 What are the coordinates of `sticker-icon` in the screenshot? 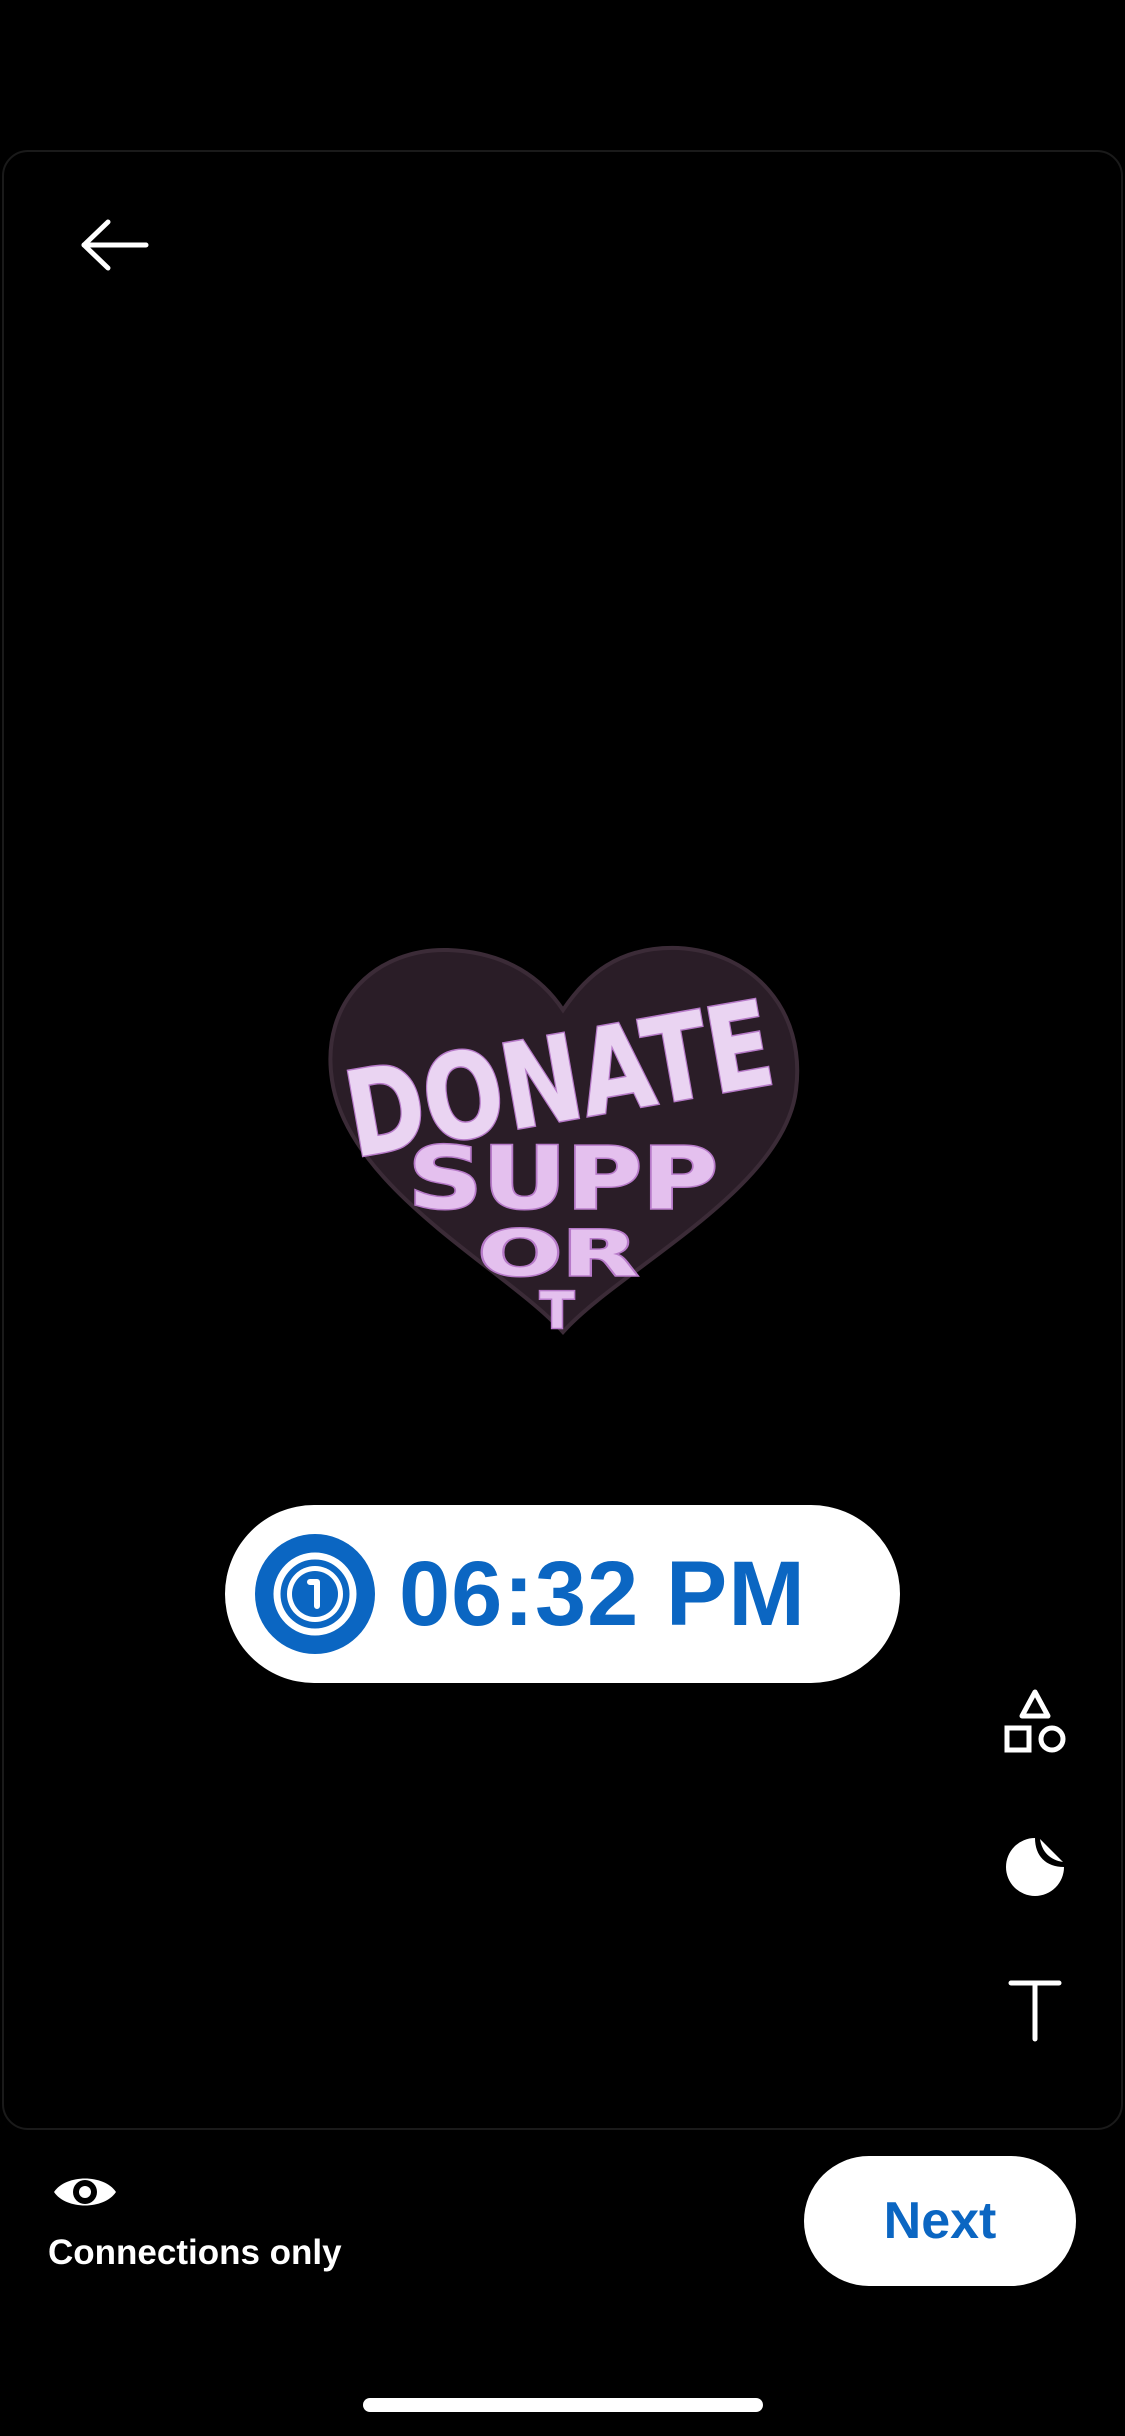 It's located at (1035, 1867).